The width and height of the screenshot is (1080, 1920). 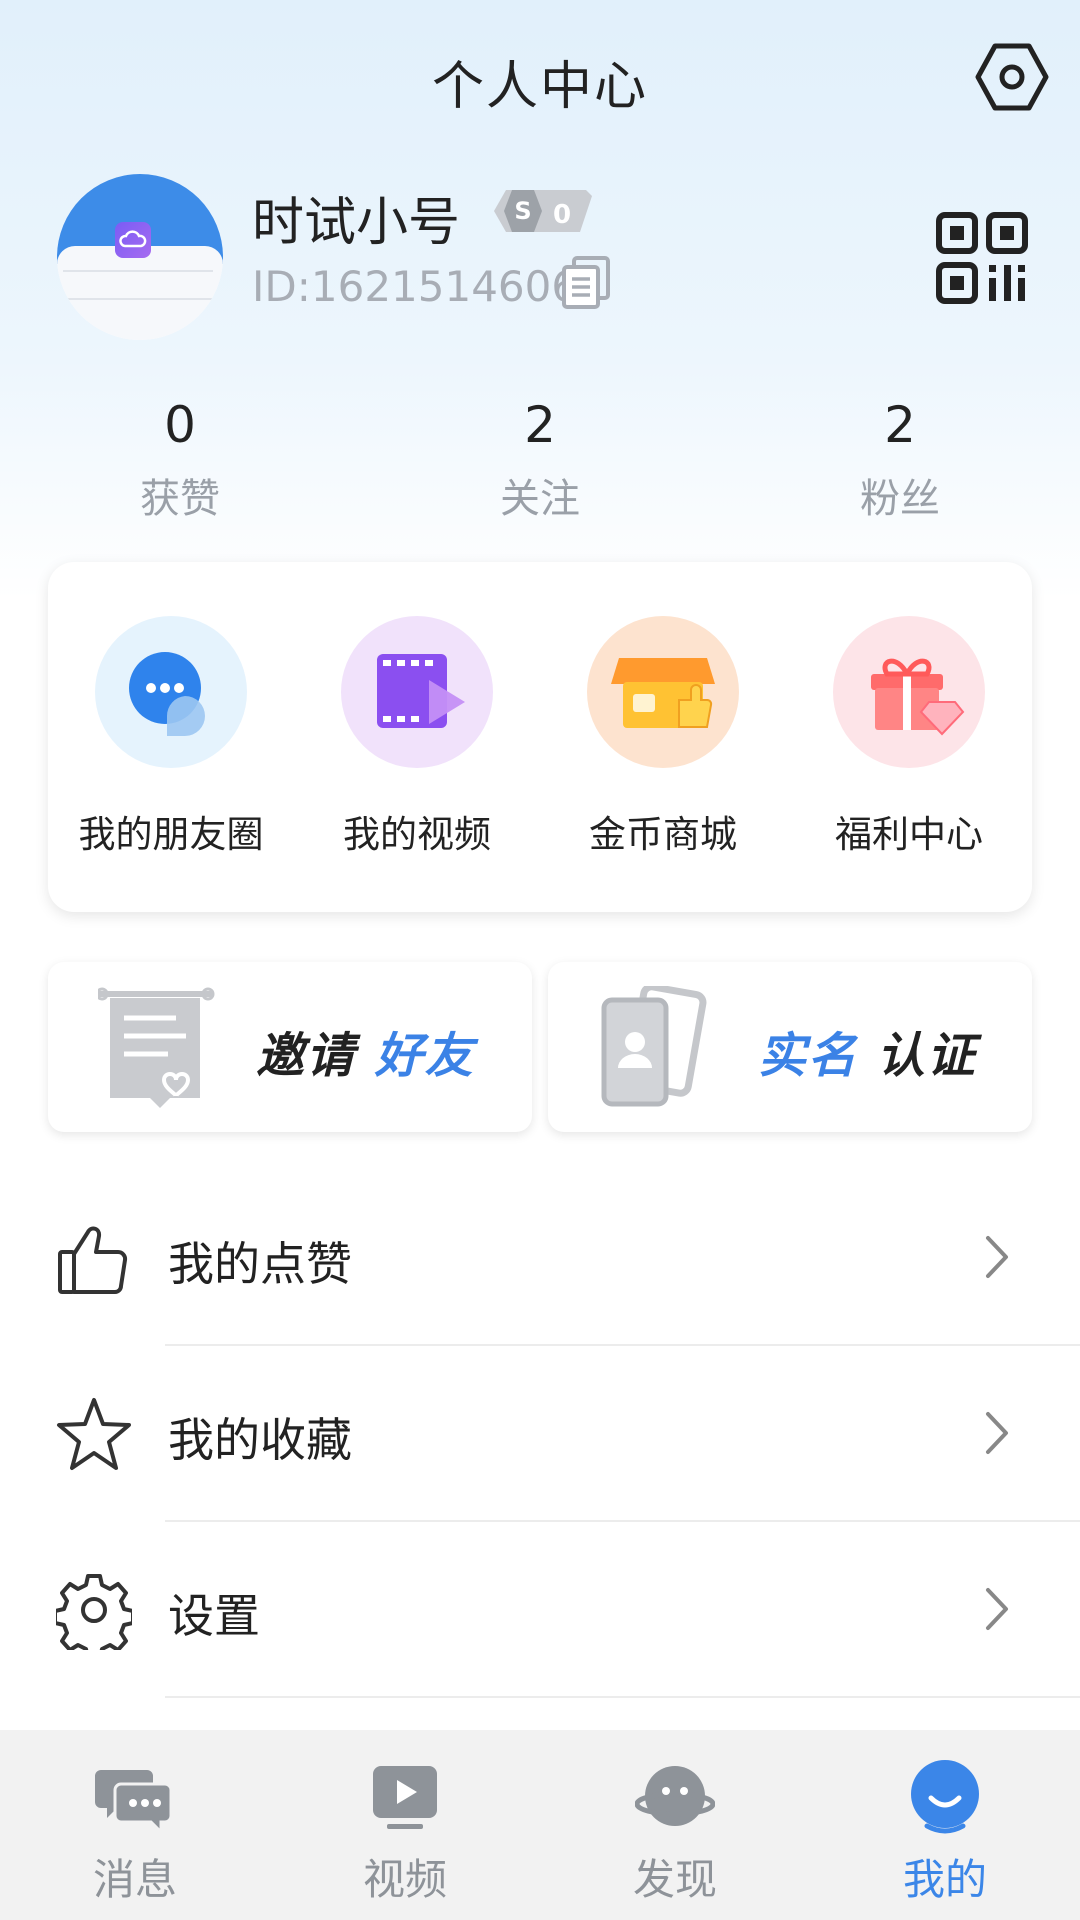 What do you see at coordinates (944, 1879) in the screenshot?
I see `tab-label: 我的` at bounding box center [944, 1879].